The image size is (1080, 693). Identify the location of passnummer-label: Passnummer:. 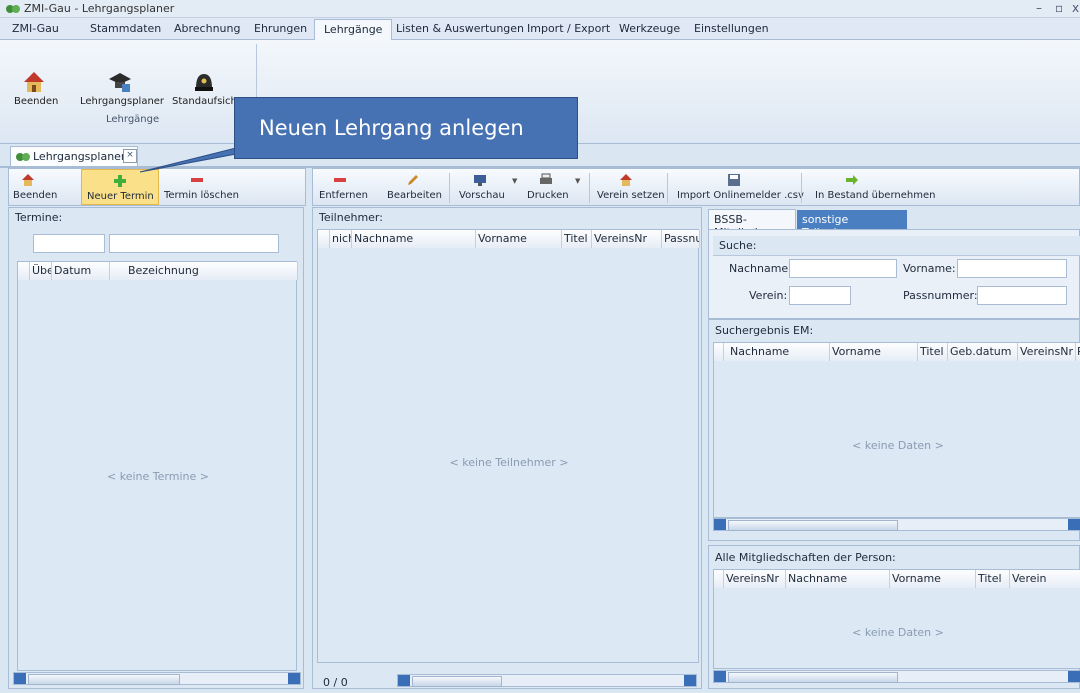
(940, 295).